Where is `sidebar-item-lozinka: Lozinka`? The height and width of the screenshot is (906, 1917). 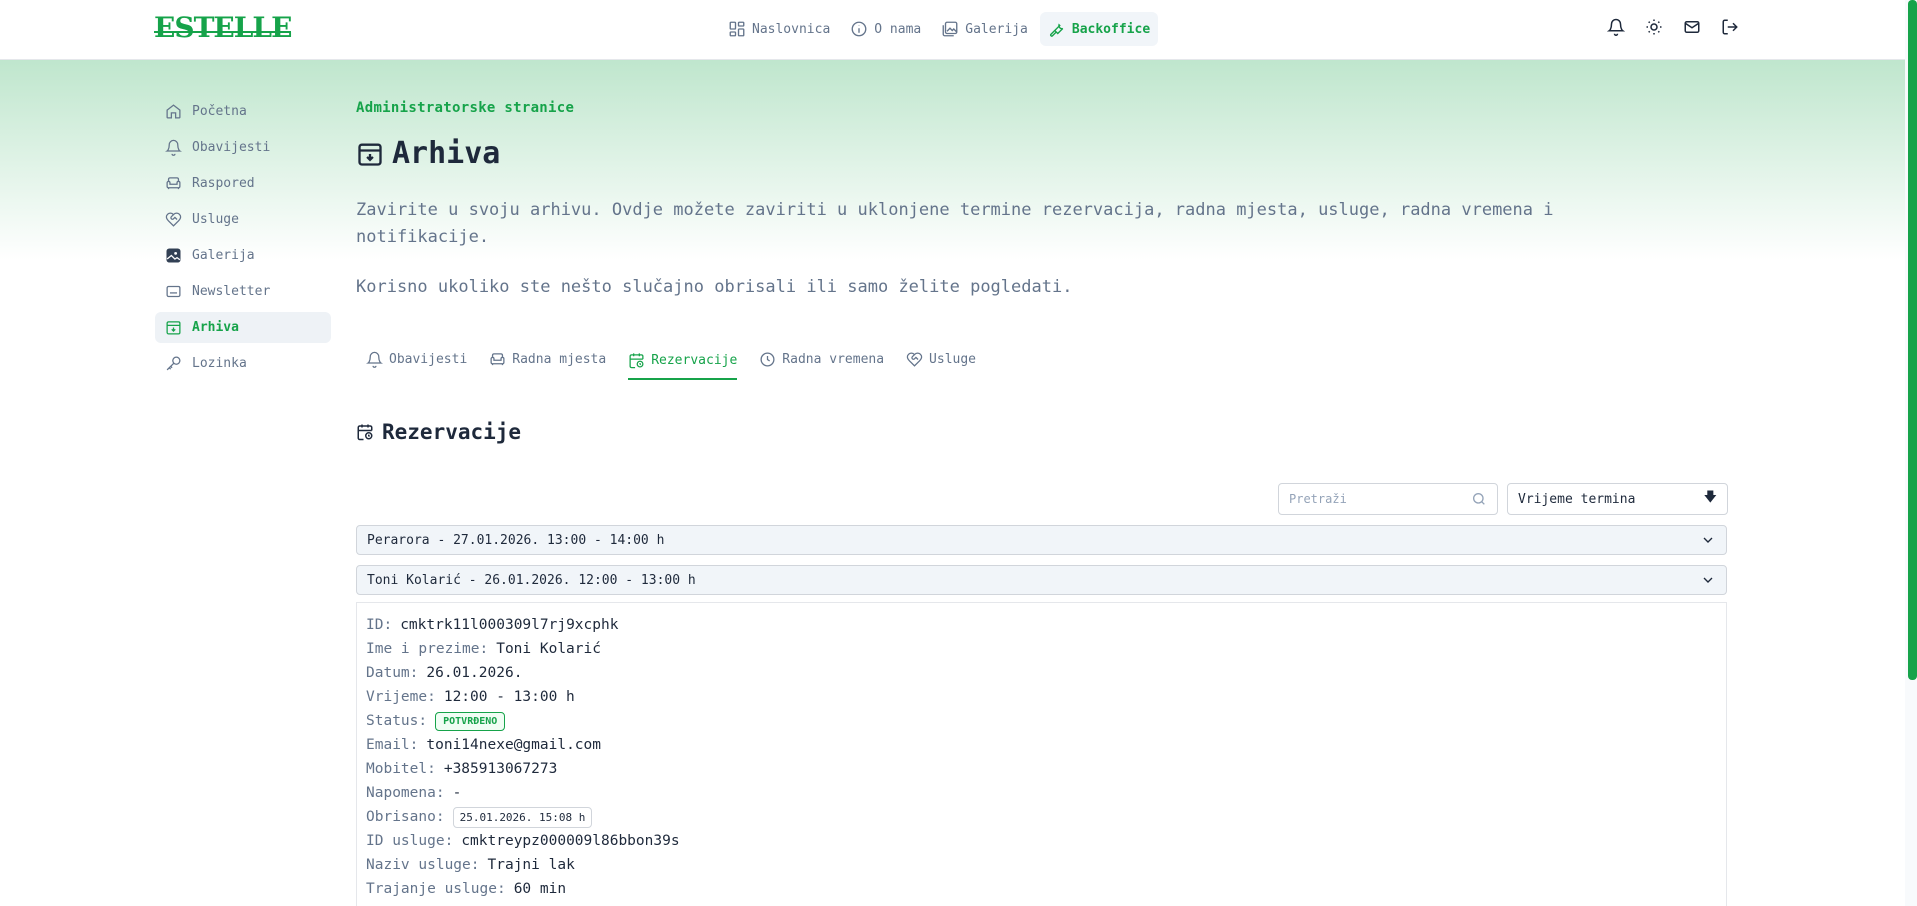 sidebar-item-lozinka: Lozinka is located at coordinates (243, 363).